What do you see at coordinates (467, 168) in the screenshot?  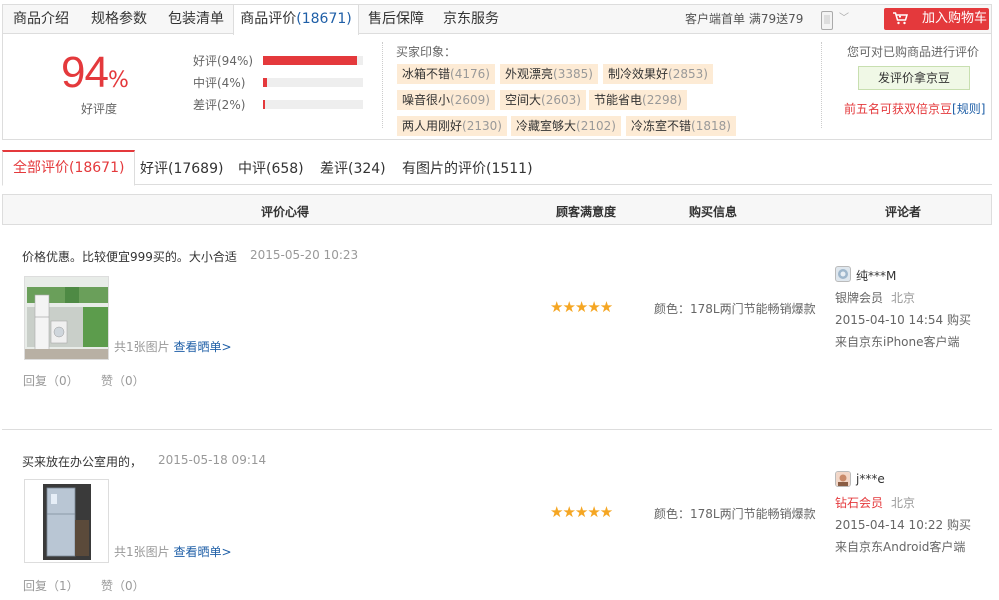 I see `filter-with-photos: 有图片的评价(1511)` at bounding box center [467, 168].